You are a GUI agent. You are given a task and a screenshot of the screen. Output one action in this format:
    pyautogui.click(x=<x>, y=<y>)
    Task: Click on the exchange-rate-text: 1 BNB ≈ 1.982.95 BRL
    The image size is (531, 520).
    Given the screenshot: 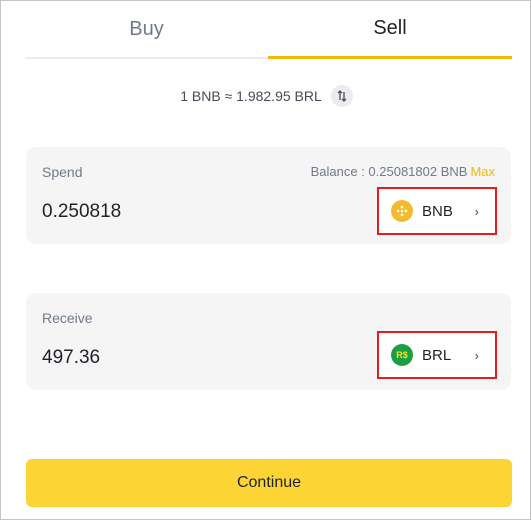 What is the action you would take?
    pyautogui.click(x=251, y=96)
    